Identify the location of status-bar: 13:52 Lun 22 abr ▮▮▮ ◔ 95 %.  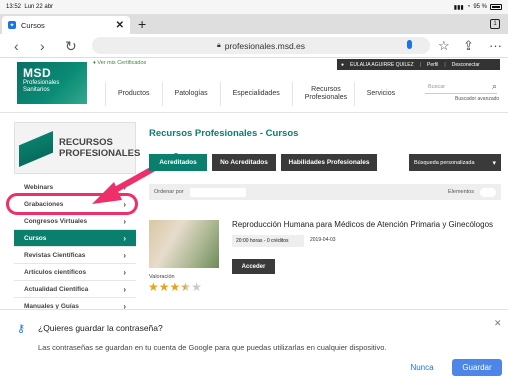
(254, 7).